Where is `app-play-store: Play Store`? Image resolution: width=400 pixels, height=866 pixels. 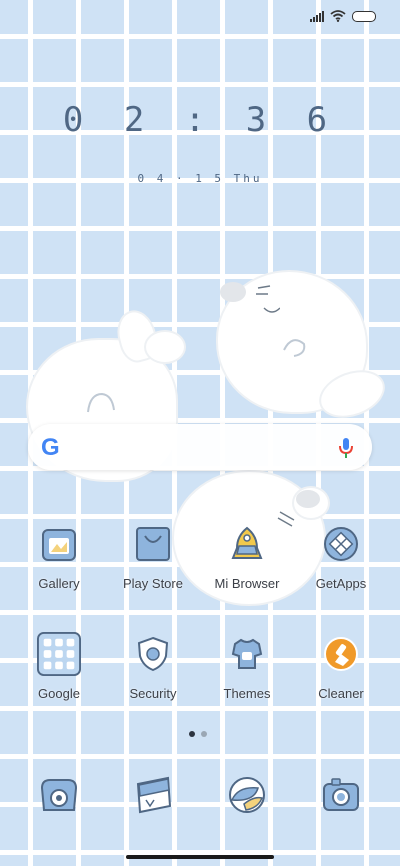 app-play-store: Play Store is located at coordinates (153, 556).